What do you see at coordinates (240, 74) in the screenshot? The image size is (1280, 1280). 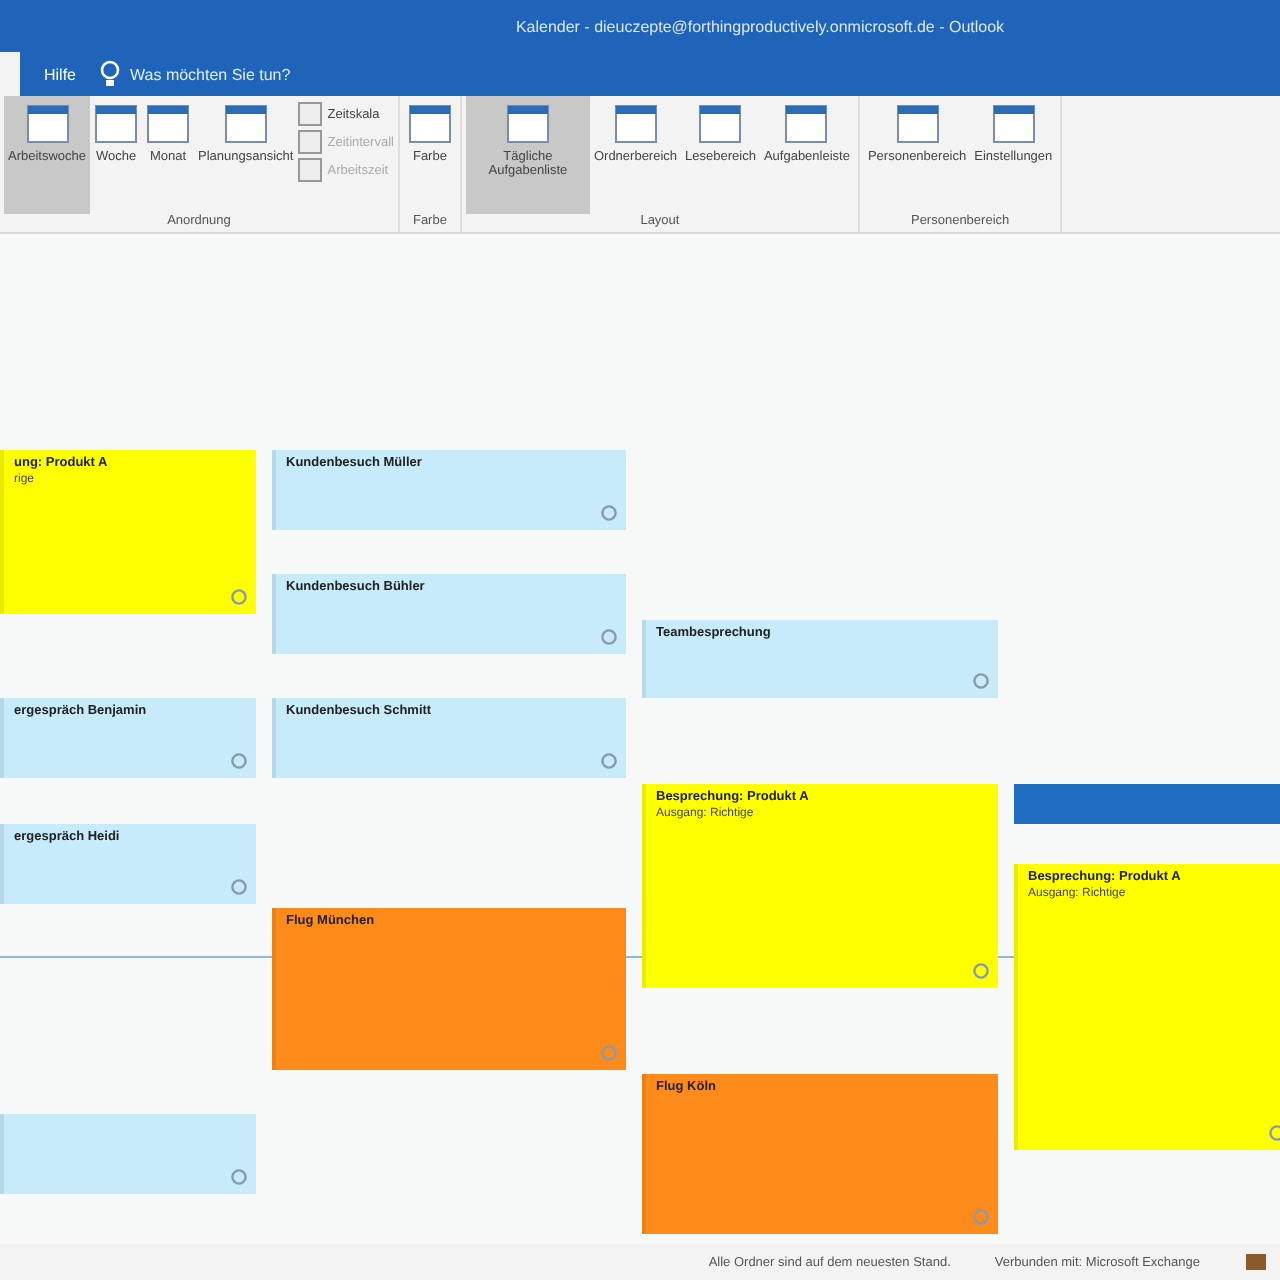 I see `tell-me-field: Was möchten Sie tun?` at bounding box center [240, 74].